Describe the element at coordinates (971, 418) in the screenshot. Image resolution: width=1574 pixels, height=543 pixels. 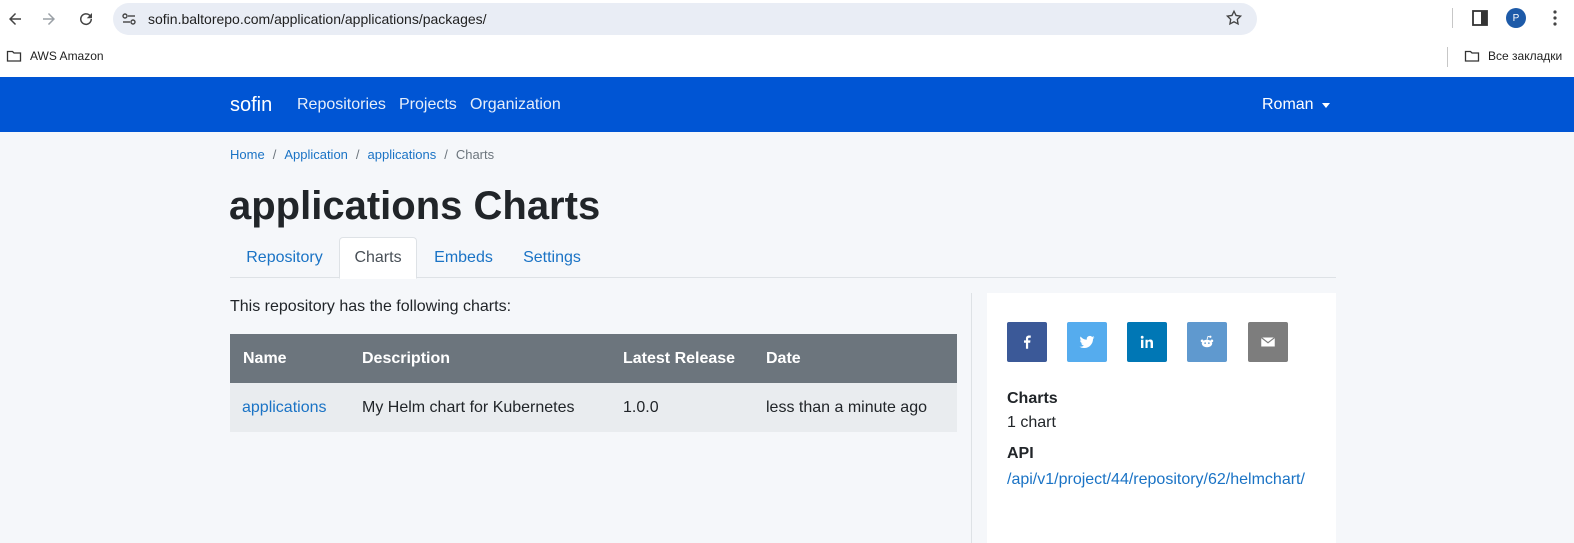
I see `content-divider` at that location.